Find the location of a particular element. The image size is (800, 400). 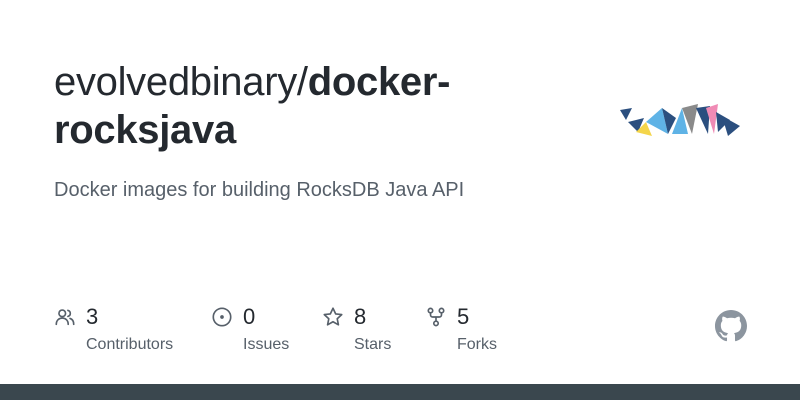

github-mark-icon is located at coordinates (731, 326).